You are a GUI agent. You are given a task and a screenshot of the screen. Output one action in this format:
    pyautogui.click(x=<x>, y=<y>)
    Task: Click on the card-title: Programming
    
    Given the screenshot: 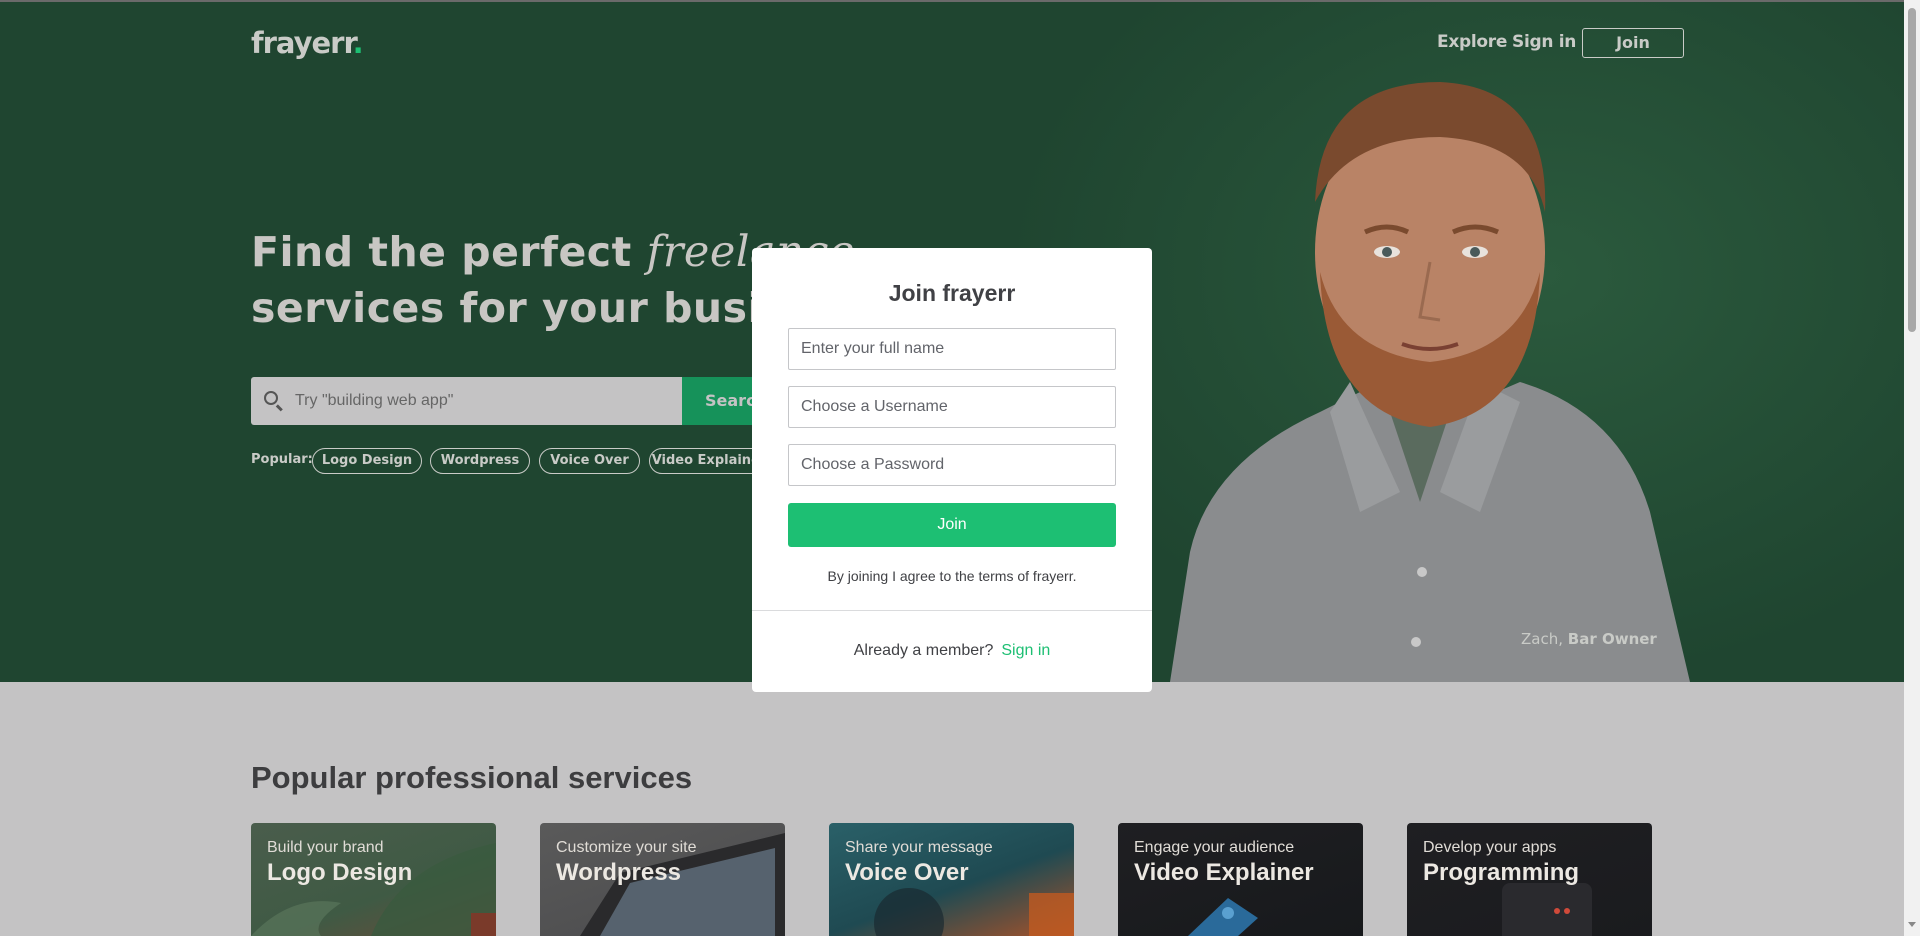 What is the action you would take?
    pyautogui.click(x=1501, y=872)
    